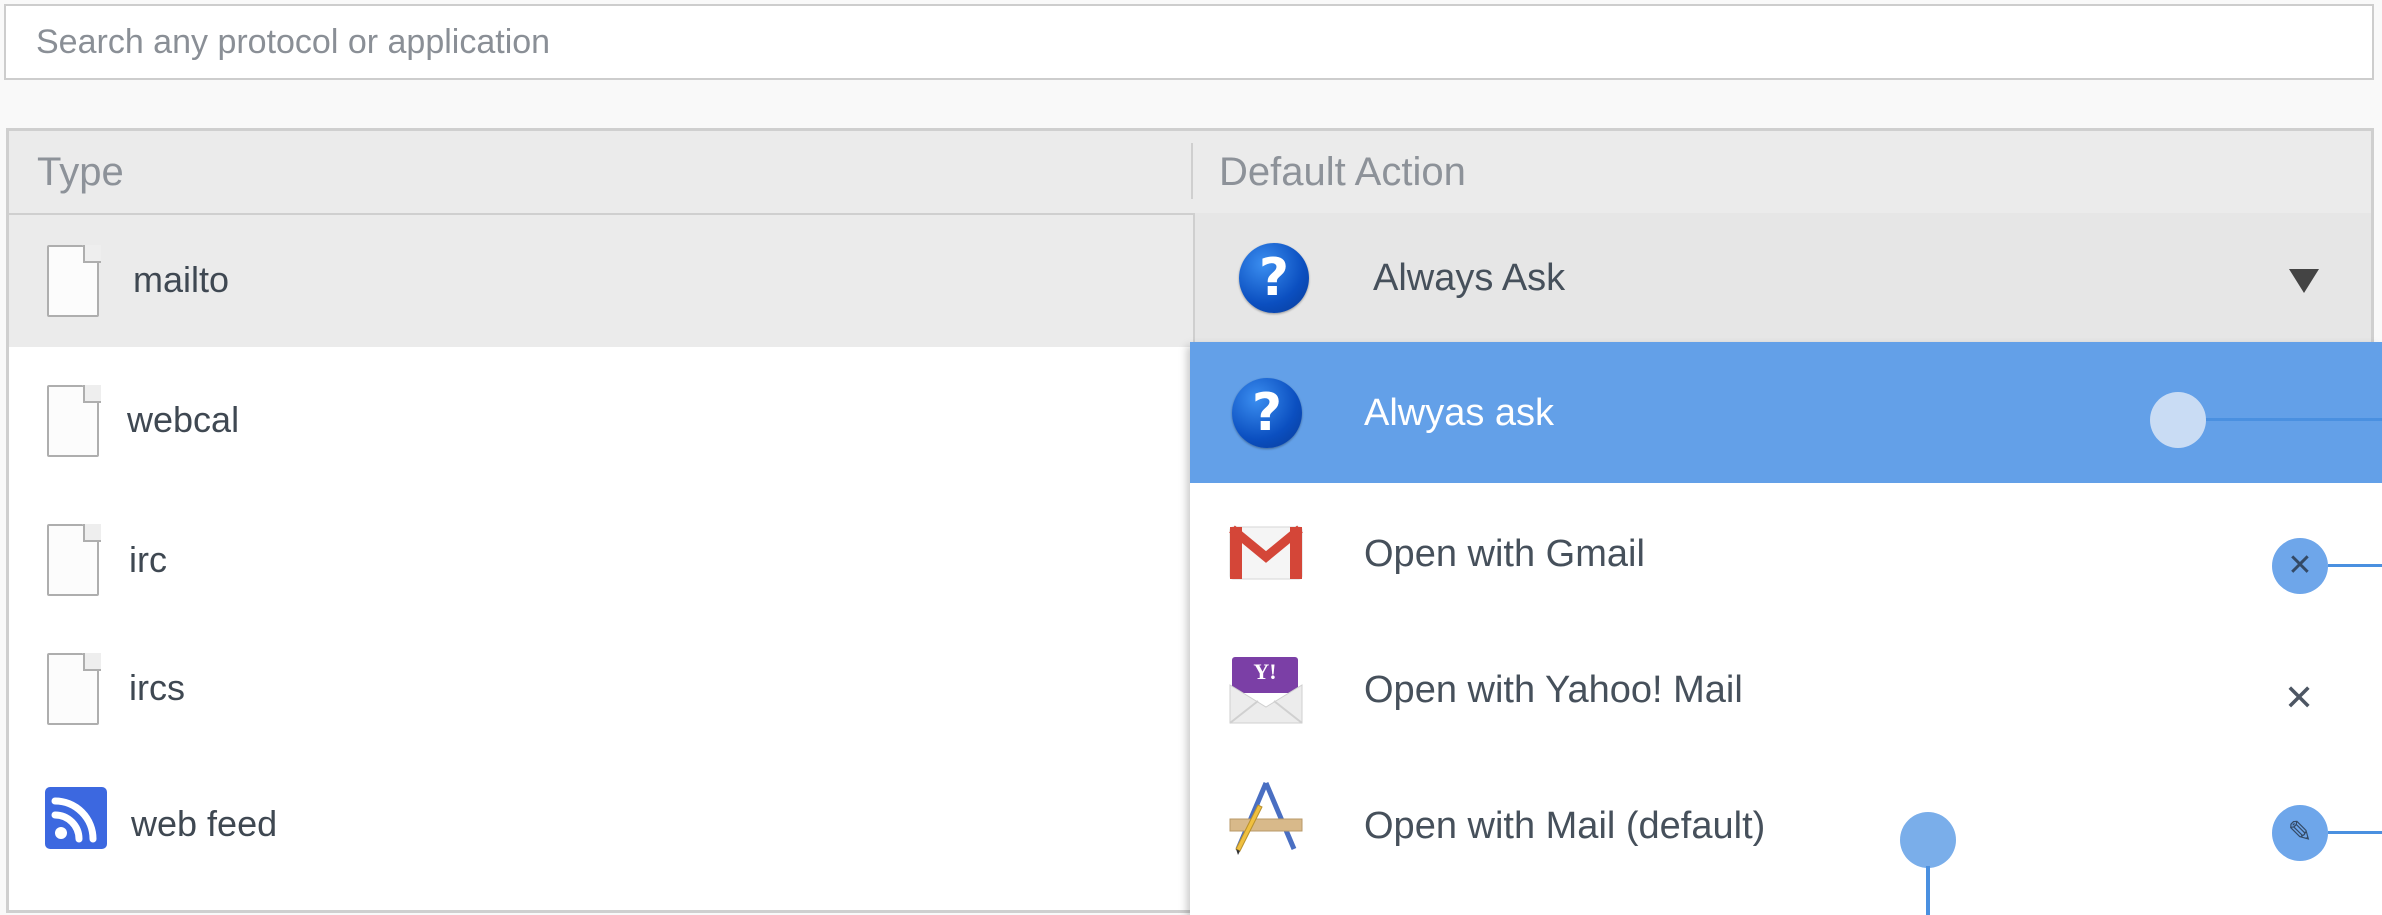 The height and width of the screenshot is (915, 2382). Describe the element at coordinates (2300, 833) in the screenshot. I see `edit-mail-button: ✎` at that location.